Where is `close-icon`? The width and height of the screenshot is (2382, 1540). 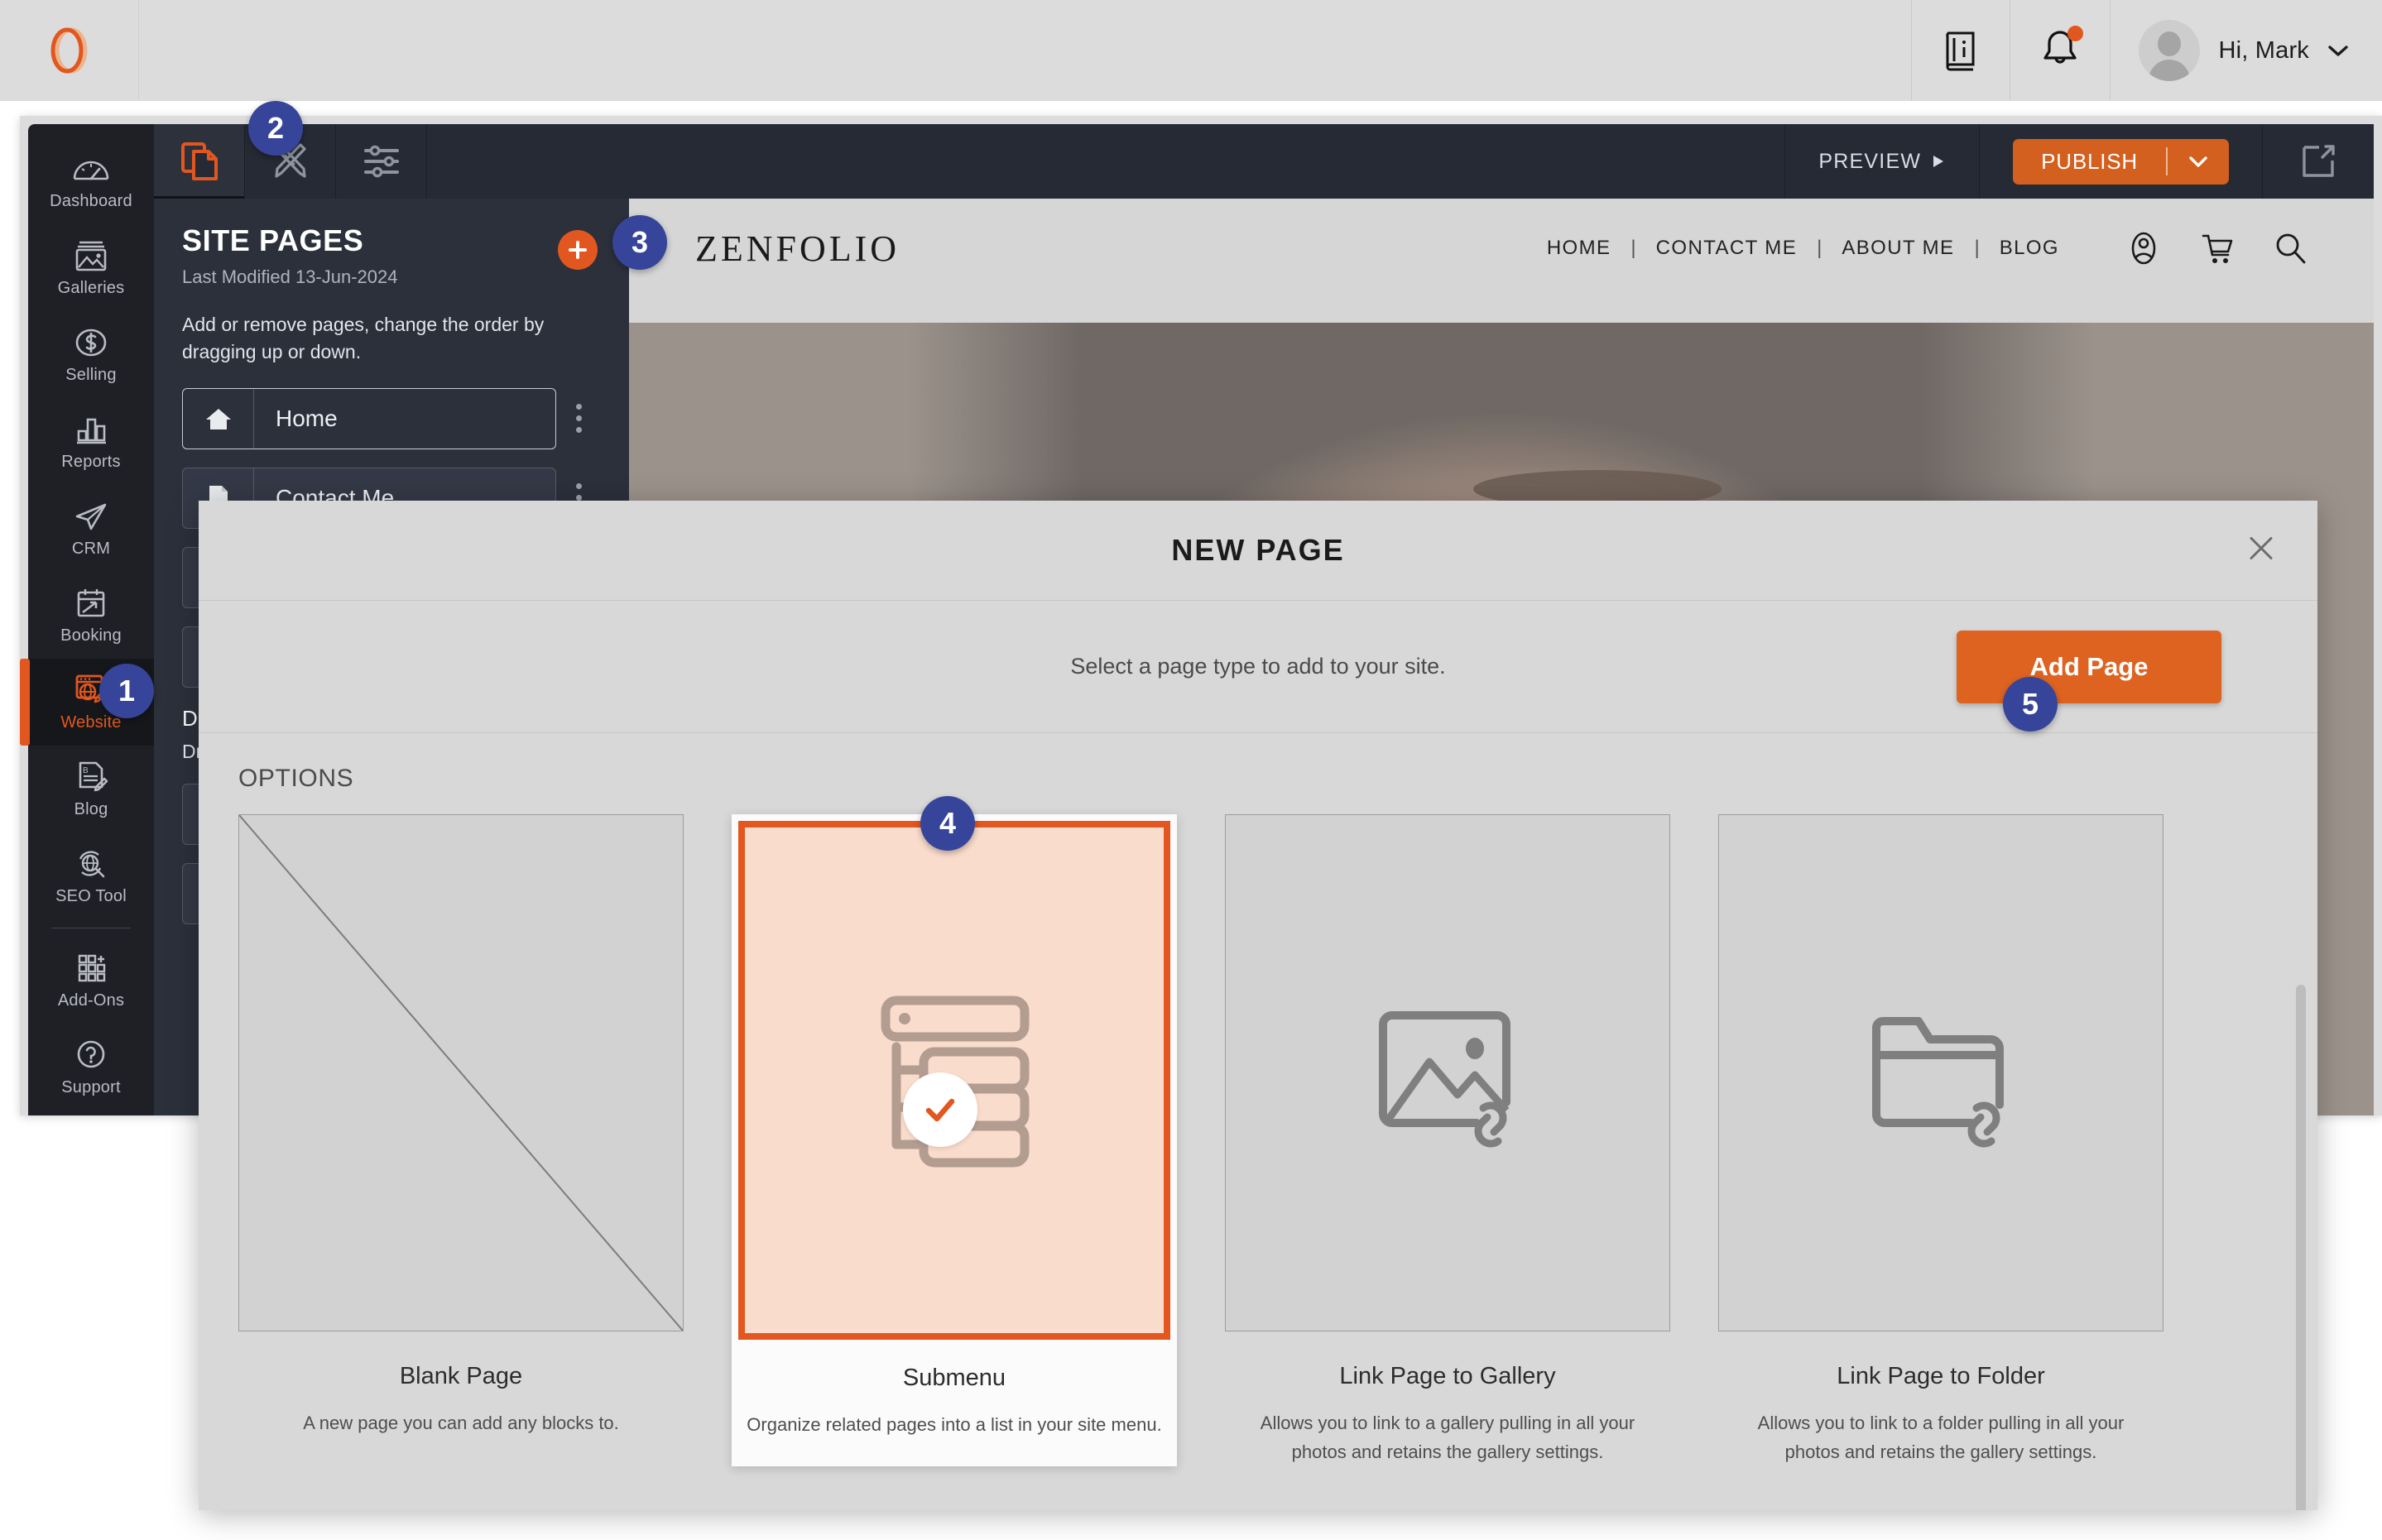 close-icon is located at coordinates (2261, 548).